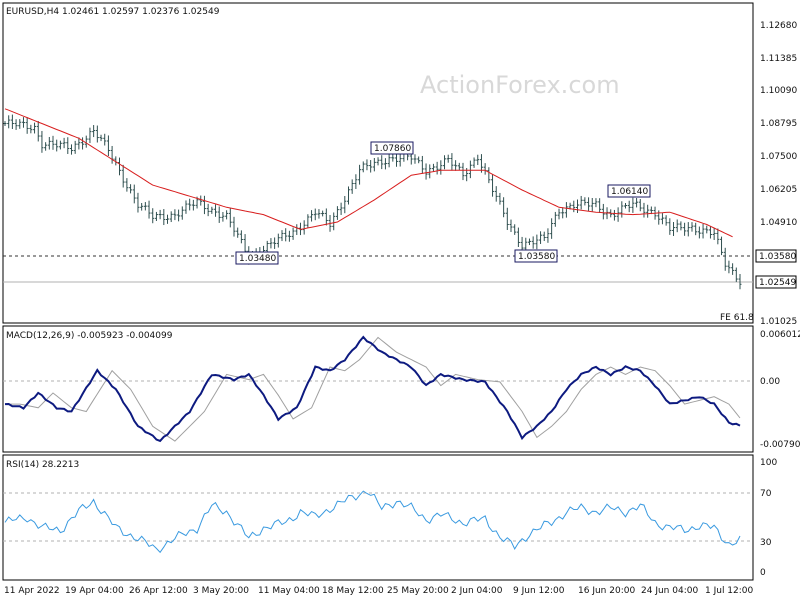 This screenshot has width=800, height=600. Describe the element at coordinates (539, 591) in the screenshot. I see `x-tick-label: 9 Jun 12:00` at that location.